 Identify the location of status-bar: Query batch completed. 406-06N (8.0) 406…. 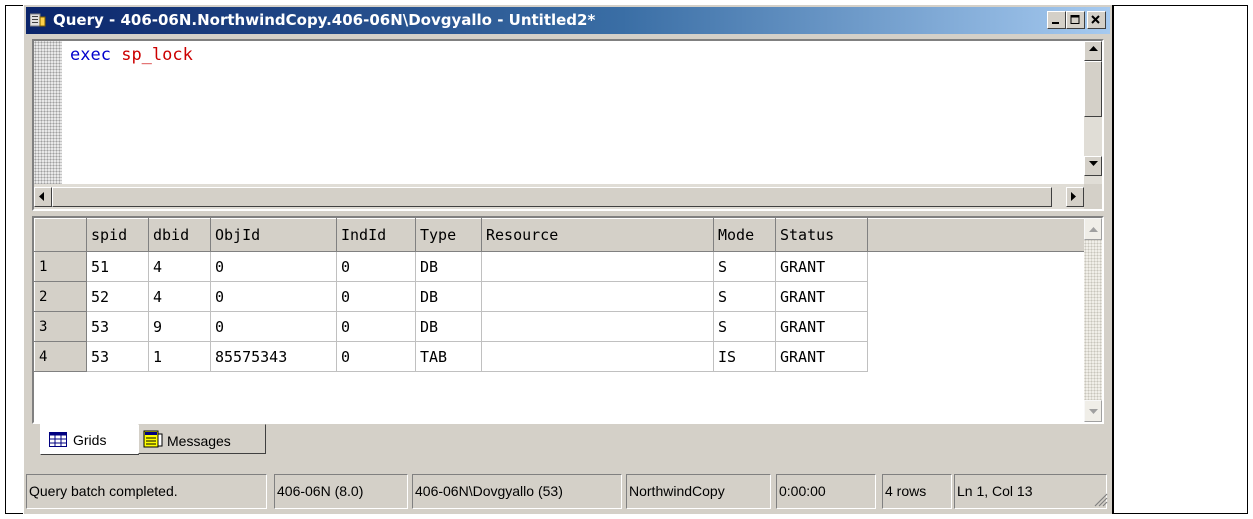
(568, 491).